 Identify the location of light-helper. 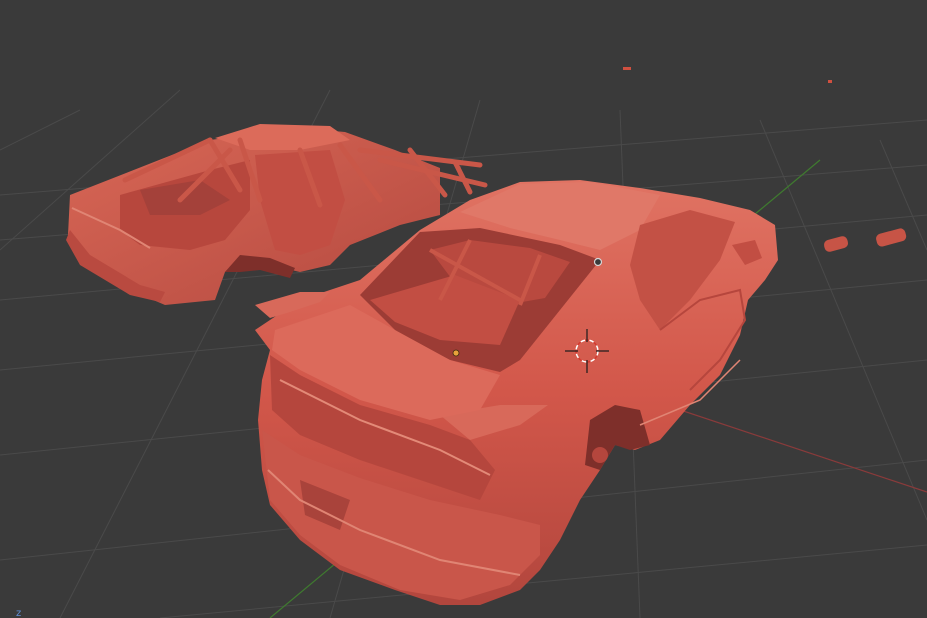
(627, 68).